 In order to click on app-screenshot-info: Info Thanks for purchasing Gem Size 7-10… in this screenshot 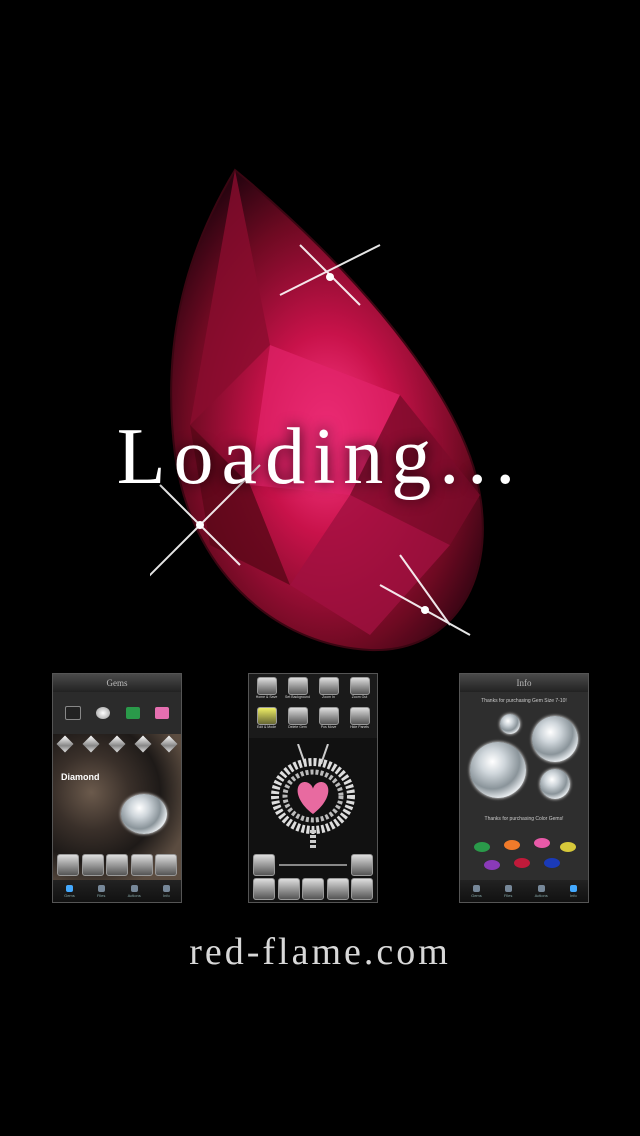, I will do `click(524, 788)`.